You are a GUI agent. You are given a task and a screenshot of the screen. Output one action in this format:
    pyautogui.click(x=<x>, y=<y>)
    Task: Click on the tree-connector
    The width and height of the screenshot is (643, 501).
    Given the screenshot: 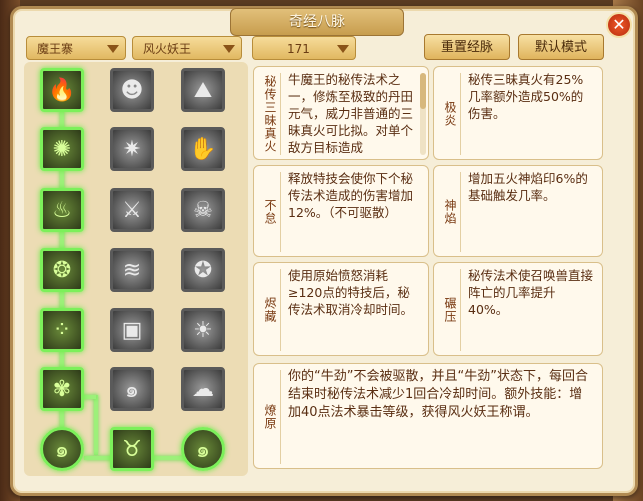 What is the action you would take?
    pyautogui.click(x=96, y=425)
    